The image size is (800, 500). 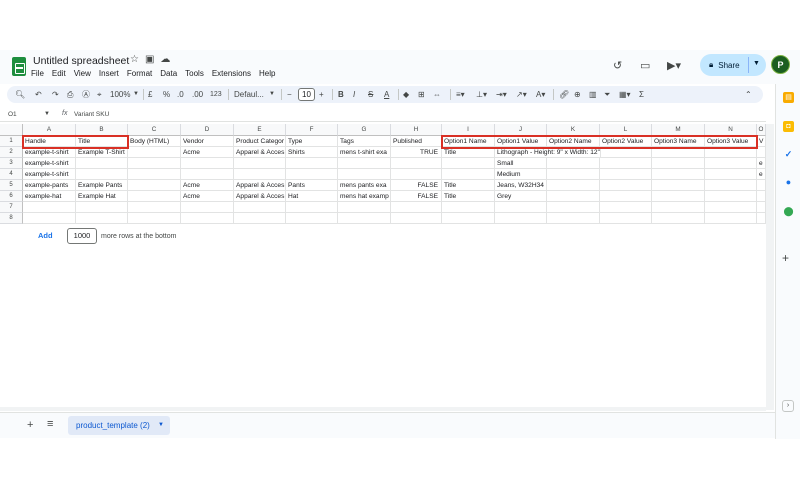 What do you see at coordinates (626, 141) in the screenshot?
I see `cell-l1: Option2 Value` at bounding box center [626, 141].